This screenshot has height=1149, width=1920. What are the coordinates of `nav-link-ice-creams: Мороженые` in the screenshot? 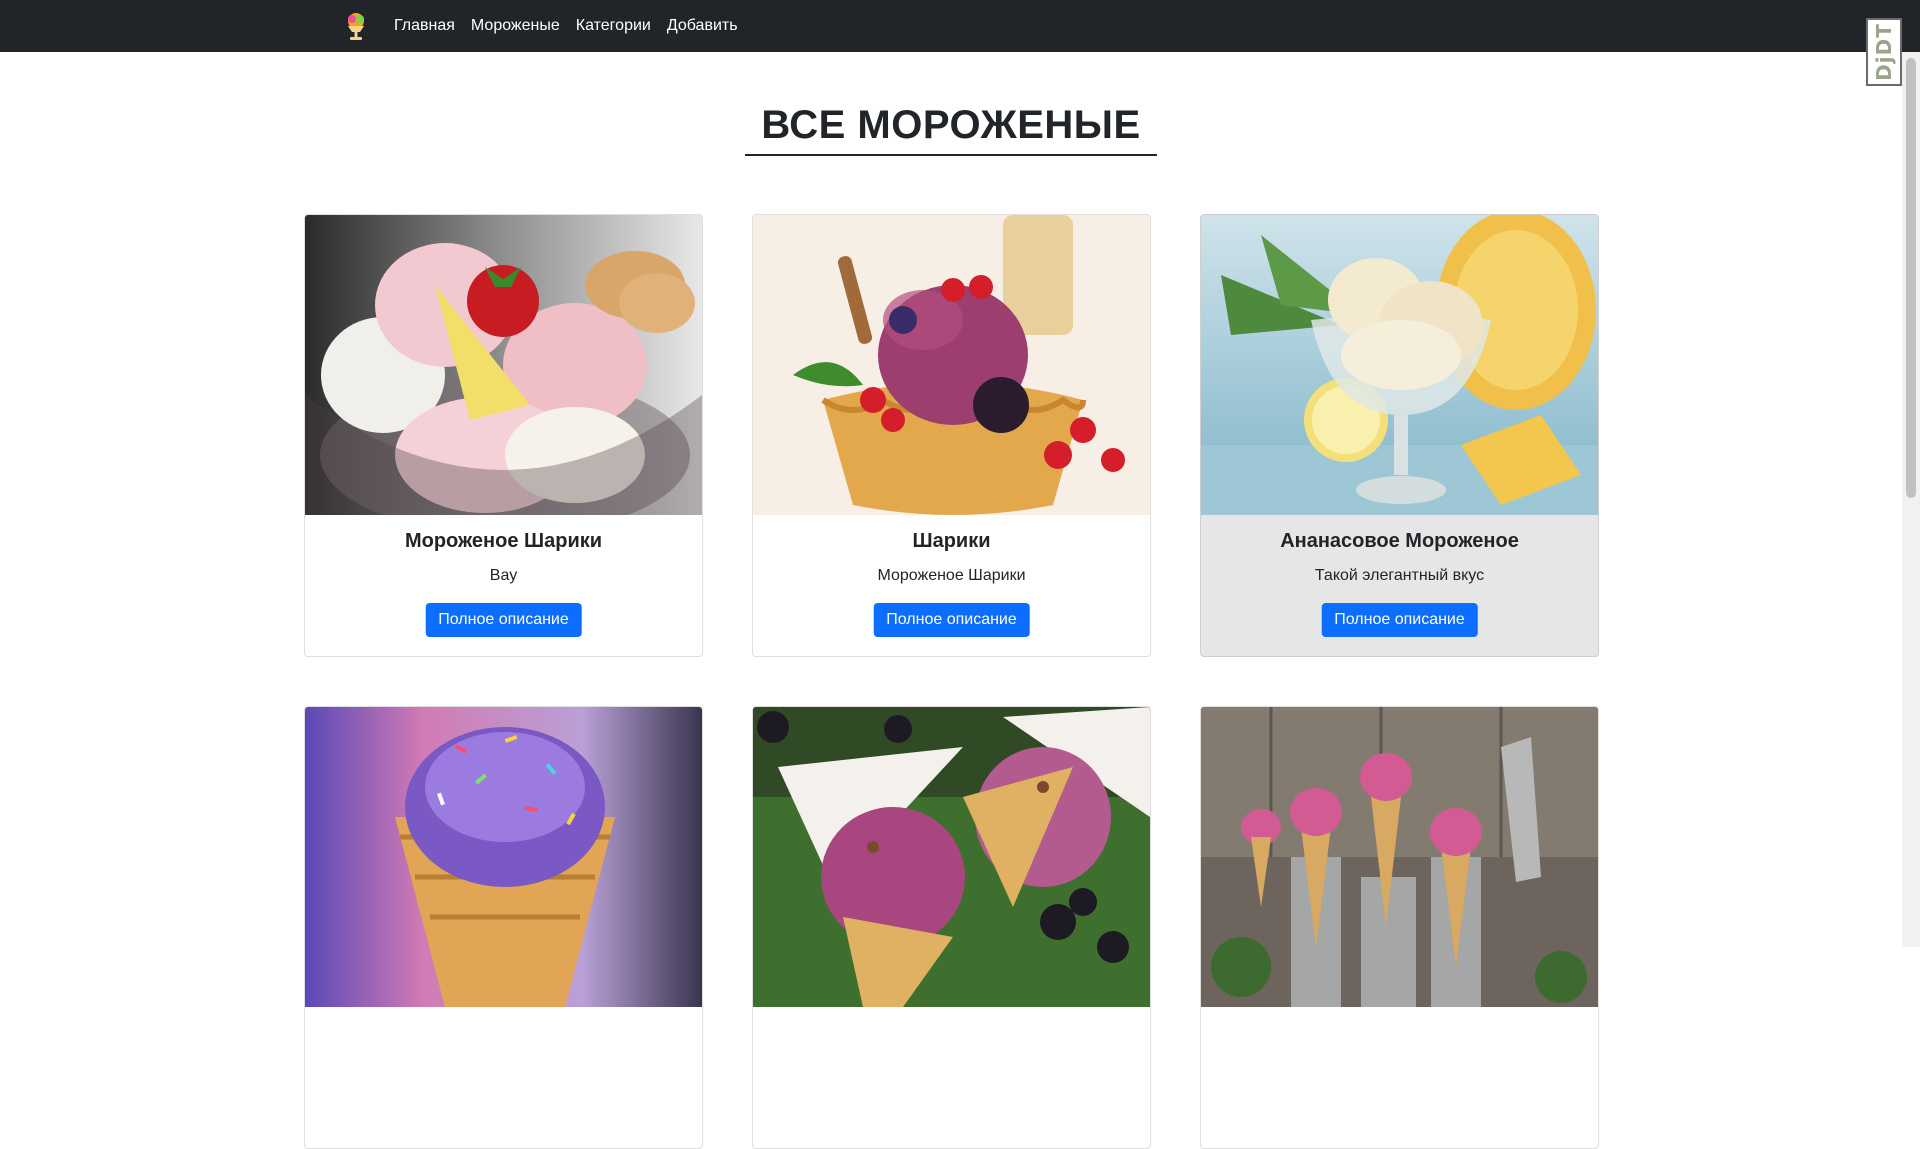 It's located at (515, 26).